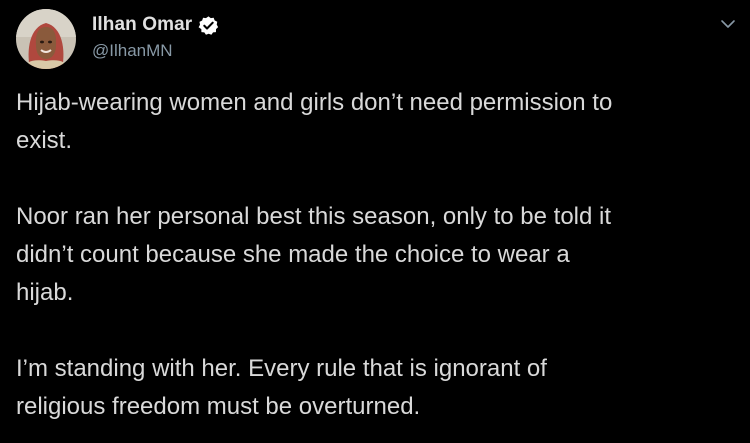 The height and width of the screenshot is (443, 750). I want to click on verified-badge-icon, so click(208, 25).